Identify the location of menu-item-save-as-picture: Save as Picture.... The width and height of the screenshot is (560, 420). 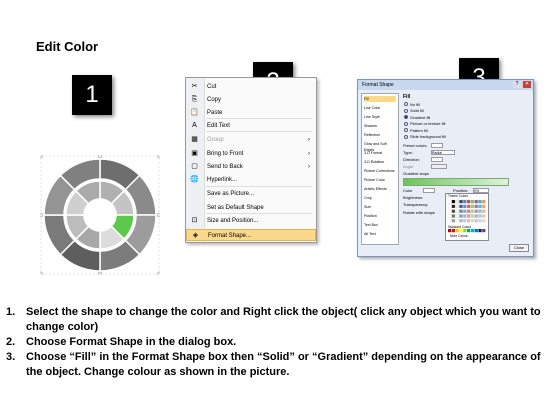
(251, 194).